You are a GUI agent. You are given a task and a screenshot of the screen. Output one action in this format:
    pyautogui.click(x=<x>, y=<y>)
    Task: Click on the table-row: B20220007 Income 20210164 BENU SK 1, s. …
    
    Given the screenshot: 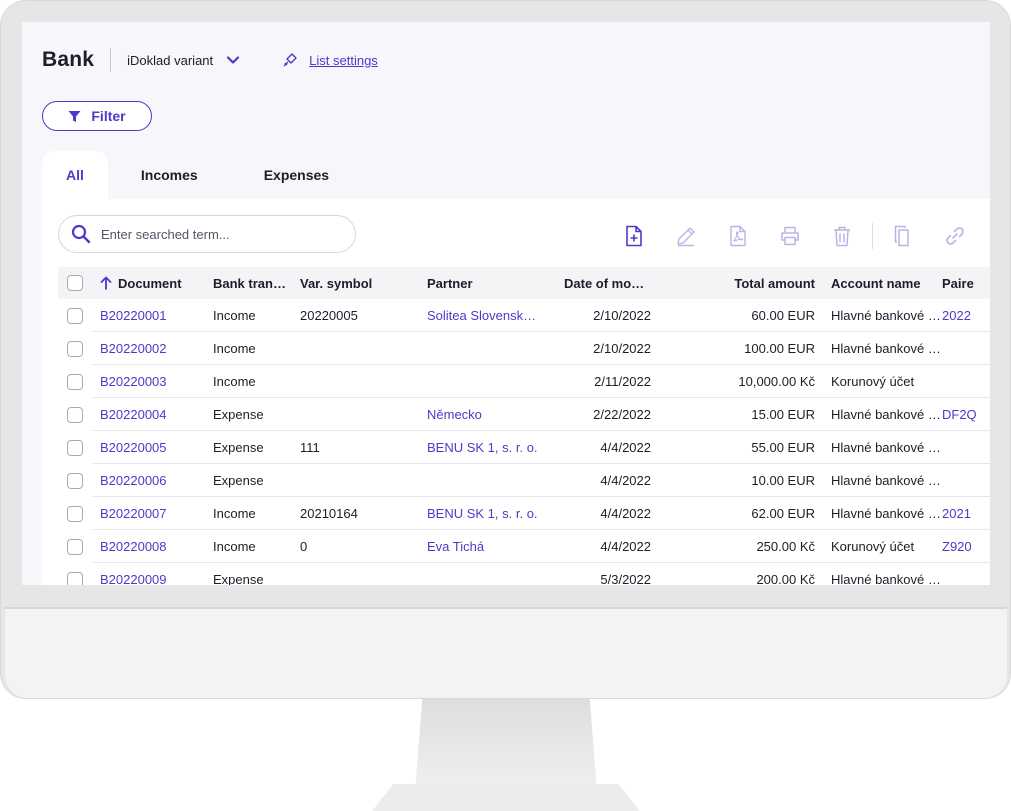 What is the action you would take?
    pyautogui.click(x=524, y=513)
    